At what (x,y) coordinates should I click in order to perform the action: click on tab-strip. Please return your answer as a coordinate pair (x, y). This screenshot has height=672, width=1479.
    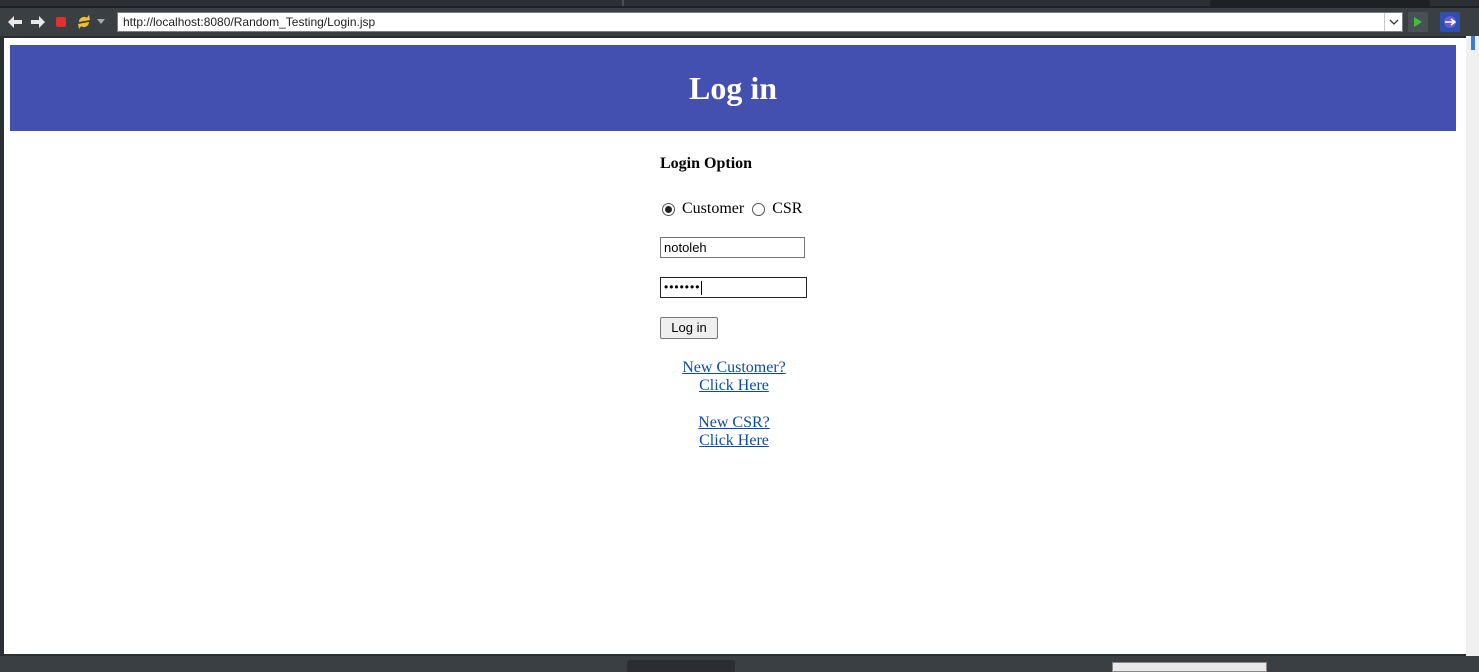
    Looking at the image, I should click on (605, 3).